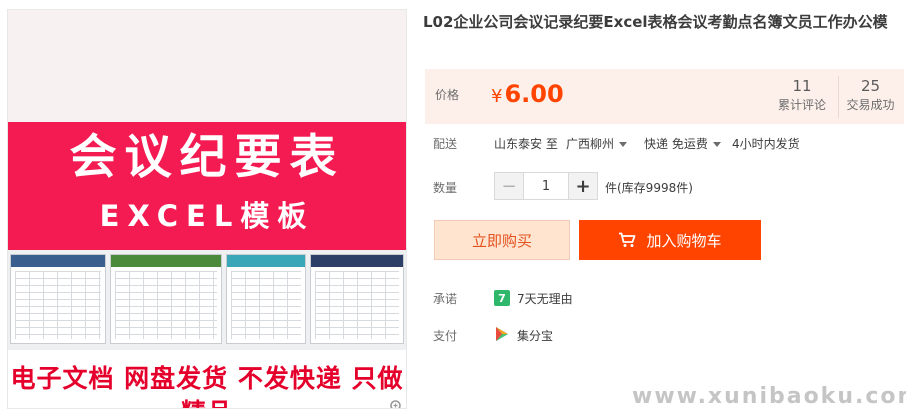 Image resolution: width=906 pixels, height=413 pixels. Describe the element at coordinates (769, 396) in the screenshot. I see `site-watermark: www.xunibaoku.com` at that location.